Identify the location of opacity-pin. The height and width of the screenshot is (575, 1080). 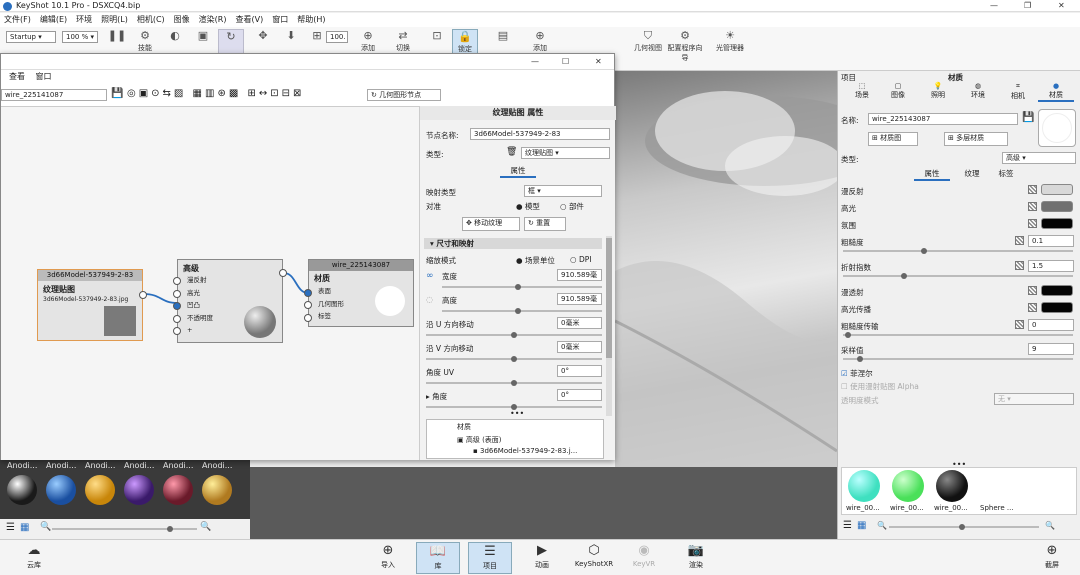
(177, 319).